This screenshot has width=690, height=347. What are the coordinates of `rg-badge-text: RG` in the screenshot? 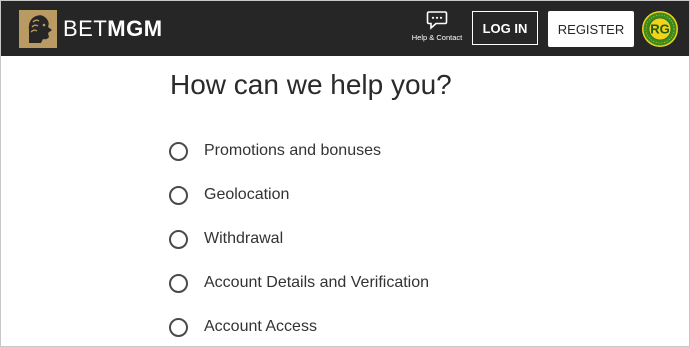 It's located at (660, 29).